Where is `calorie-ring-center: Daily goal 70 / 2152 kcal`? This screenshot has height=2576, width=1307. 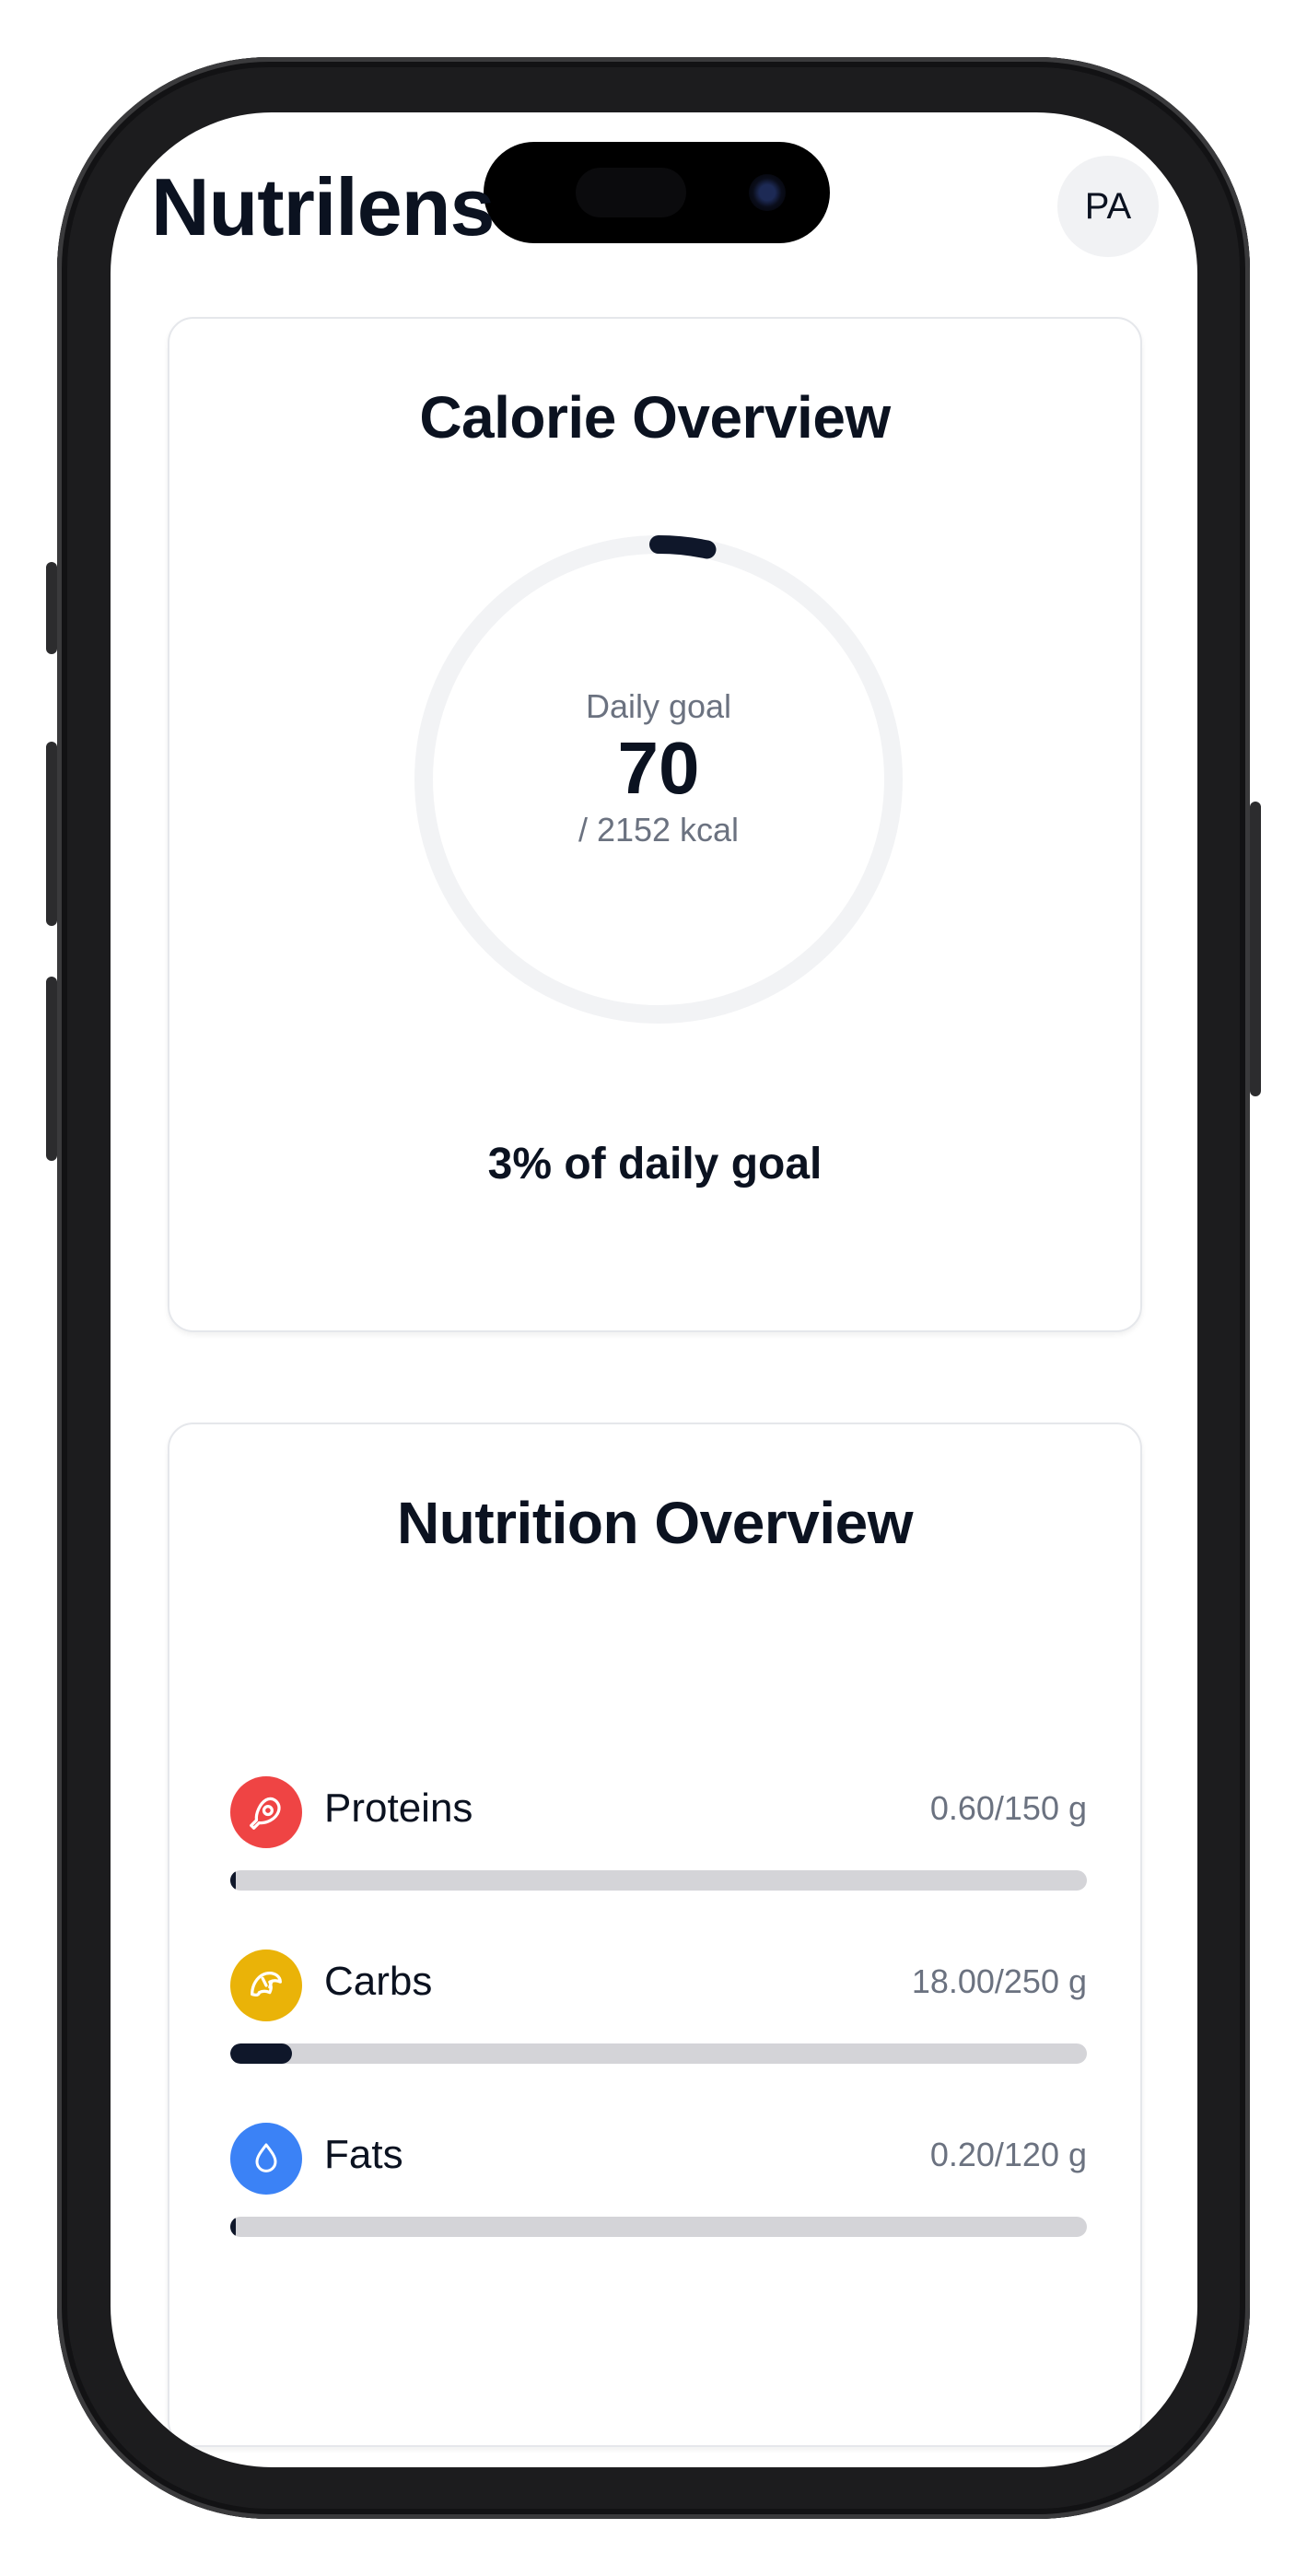 calorie-ring-center: Daily goal 70 / 2152 kcal is located at coordinates (659, 768).